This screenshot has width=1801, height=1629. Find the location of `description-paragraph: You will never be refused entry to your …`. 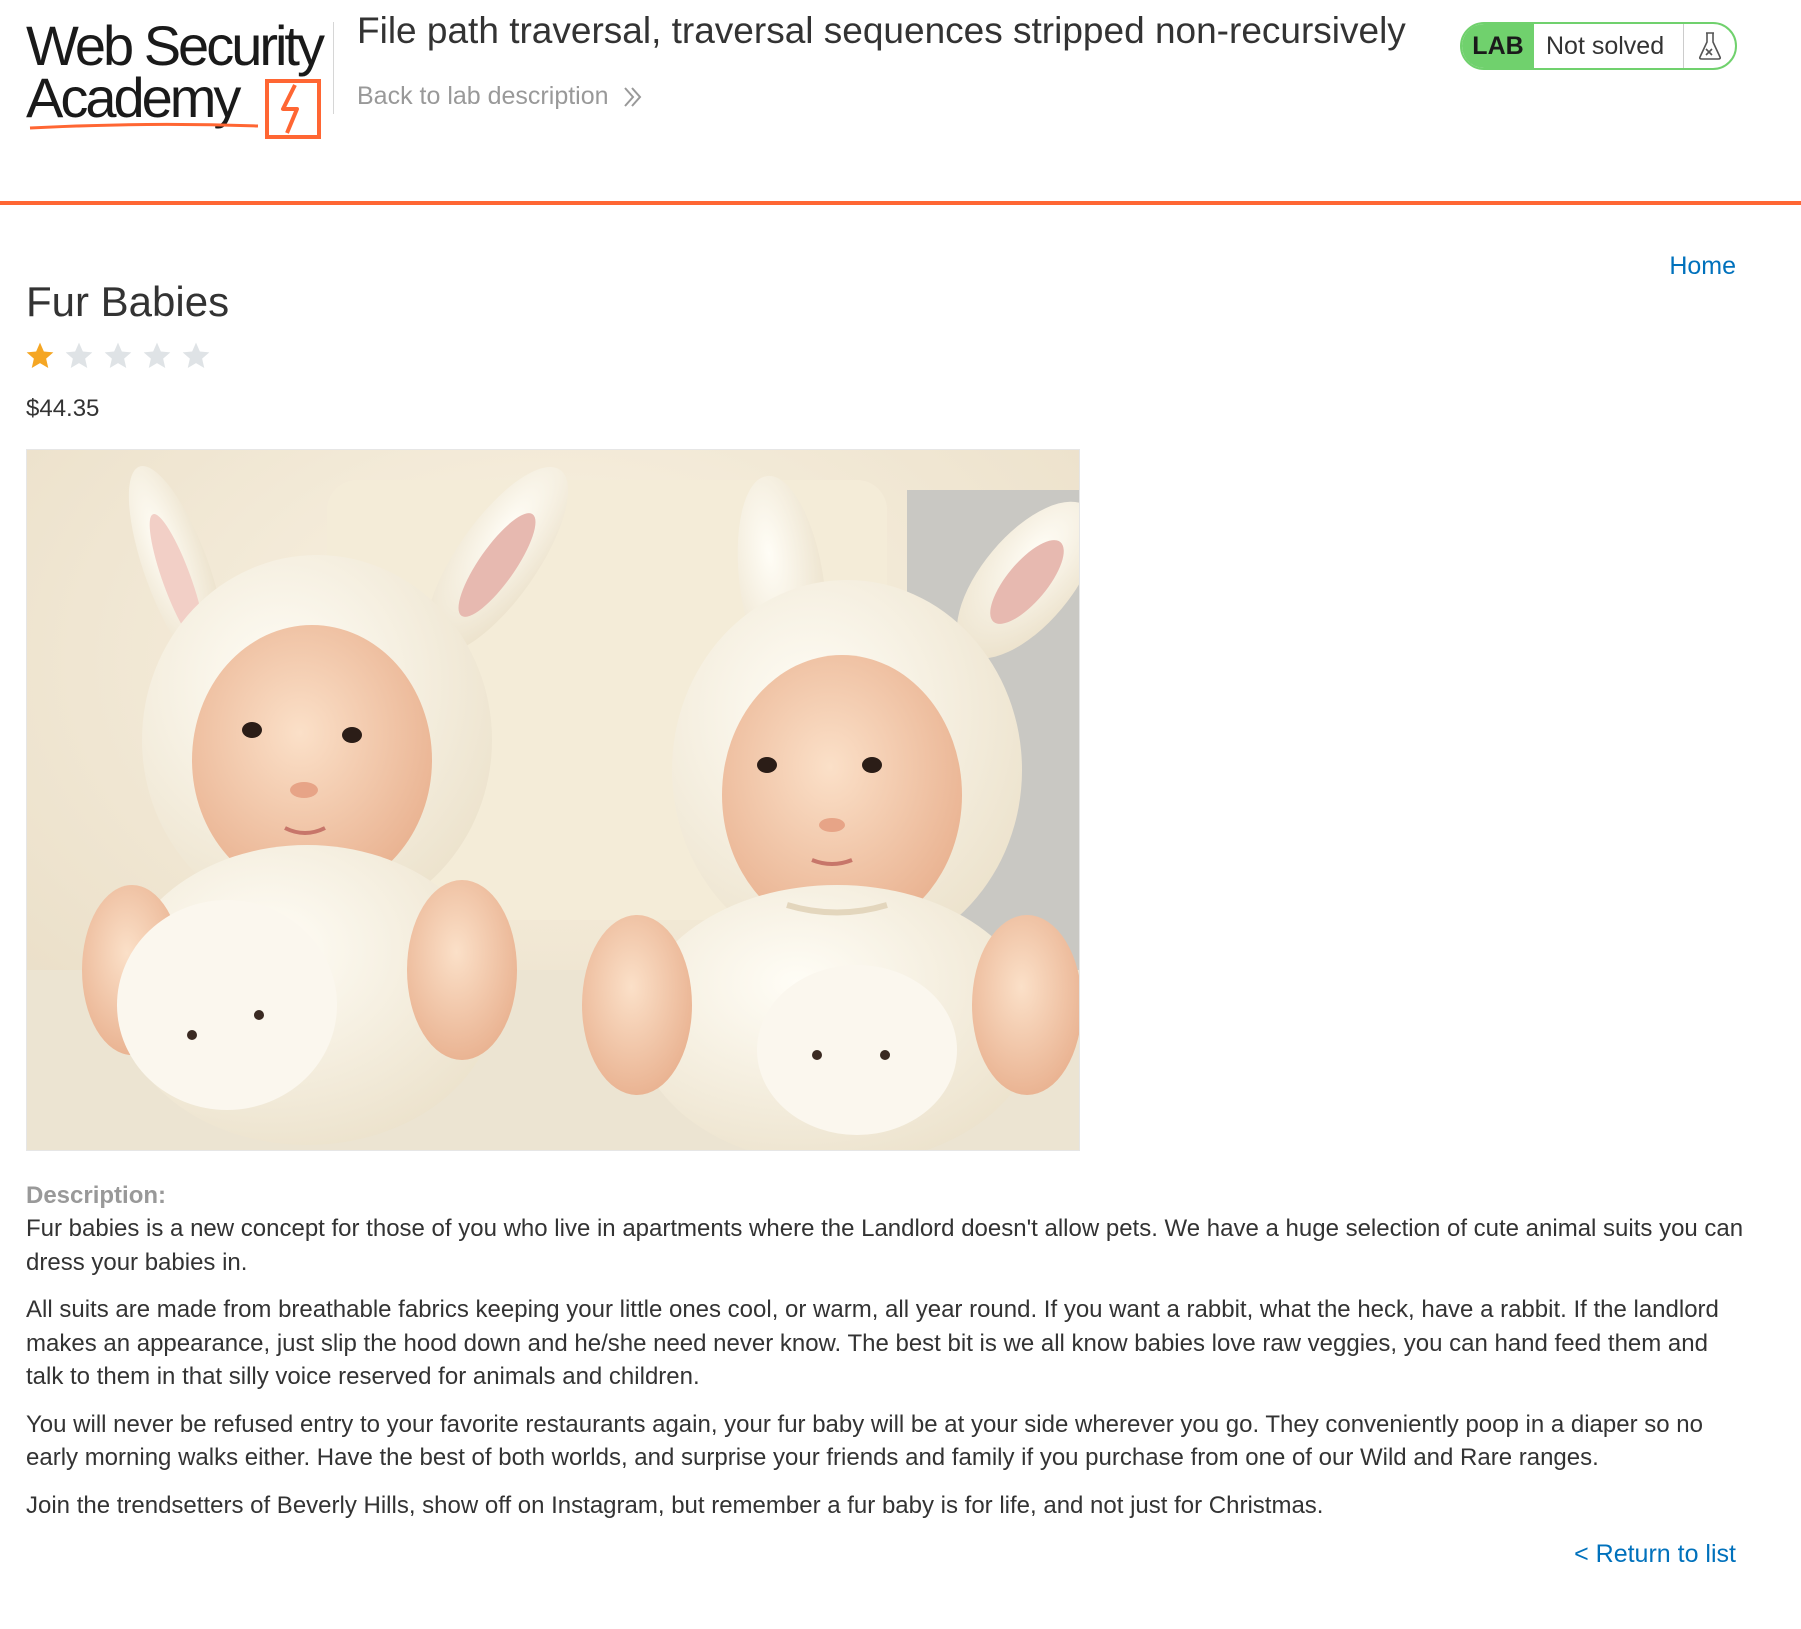

description-paragraph: You will never be refused entry to your … is located at coordinates (864, 1441).